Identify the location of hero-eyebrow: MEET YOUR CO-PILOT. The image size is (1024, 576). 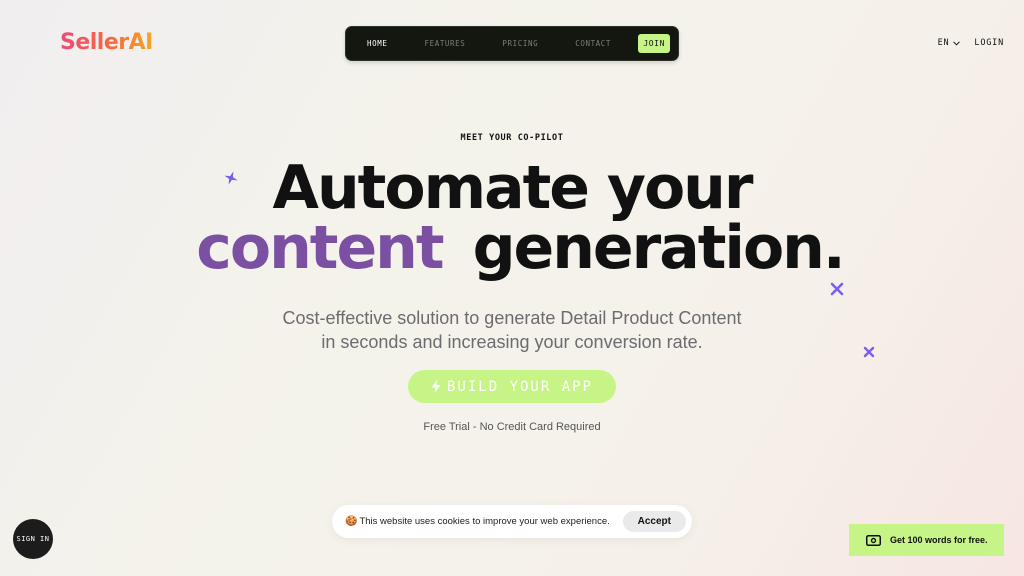
(512, 138).